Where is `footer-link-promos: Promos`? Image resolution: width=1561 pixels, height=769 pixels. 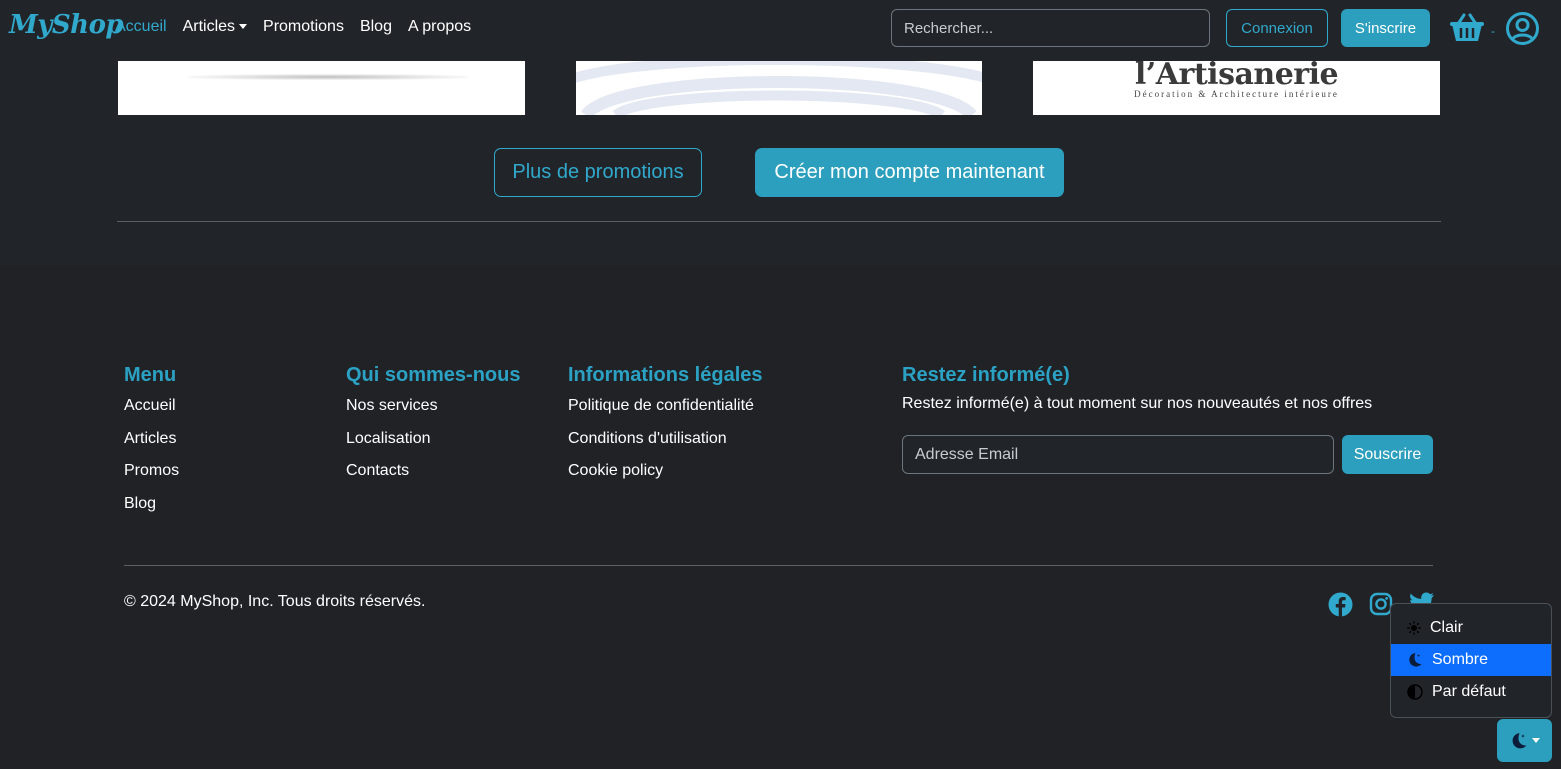
footer-link-promos: Promos is located at coordinates (151, 476).